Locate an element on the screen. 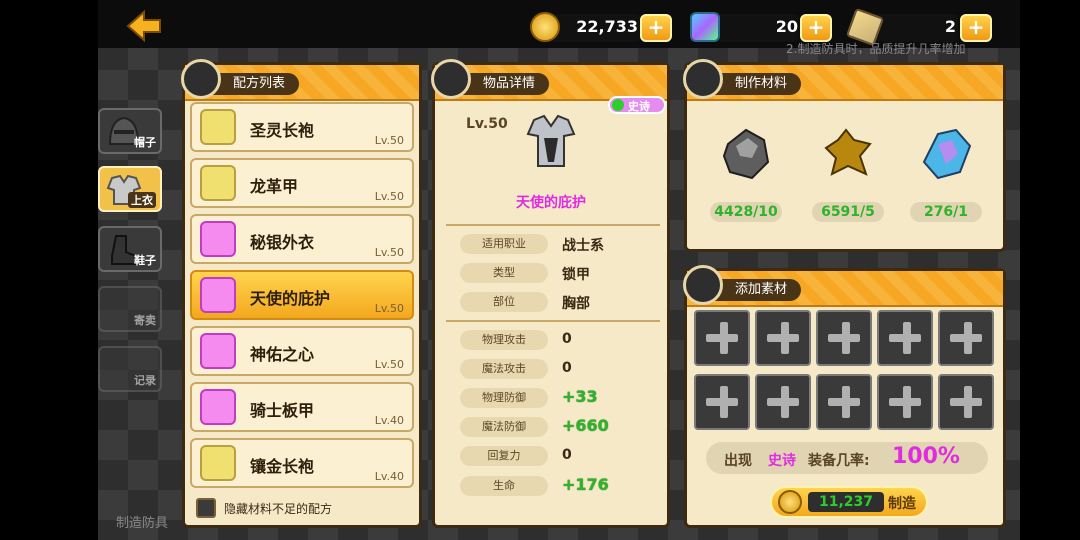 Image resolution: width=1080 pixels, height=540 pixels. category-hat-label: 帽子 is located at coordinates (145, 142).